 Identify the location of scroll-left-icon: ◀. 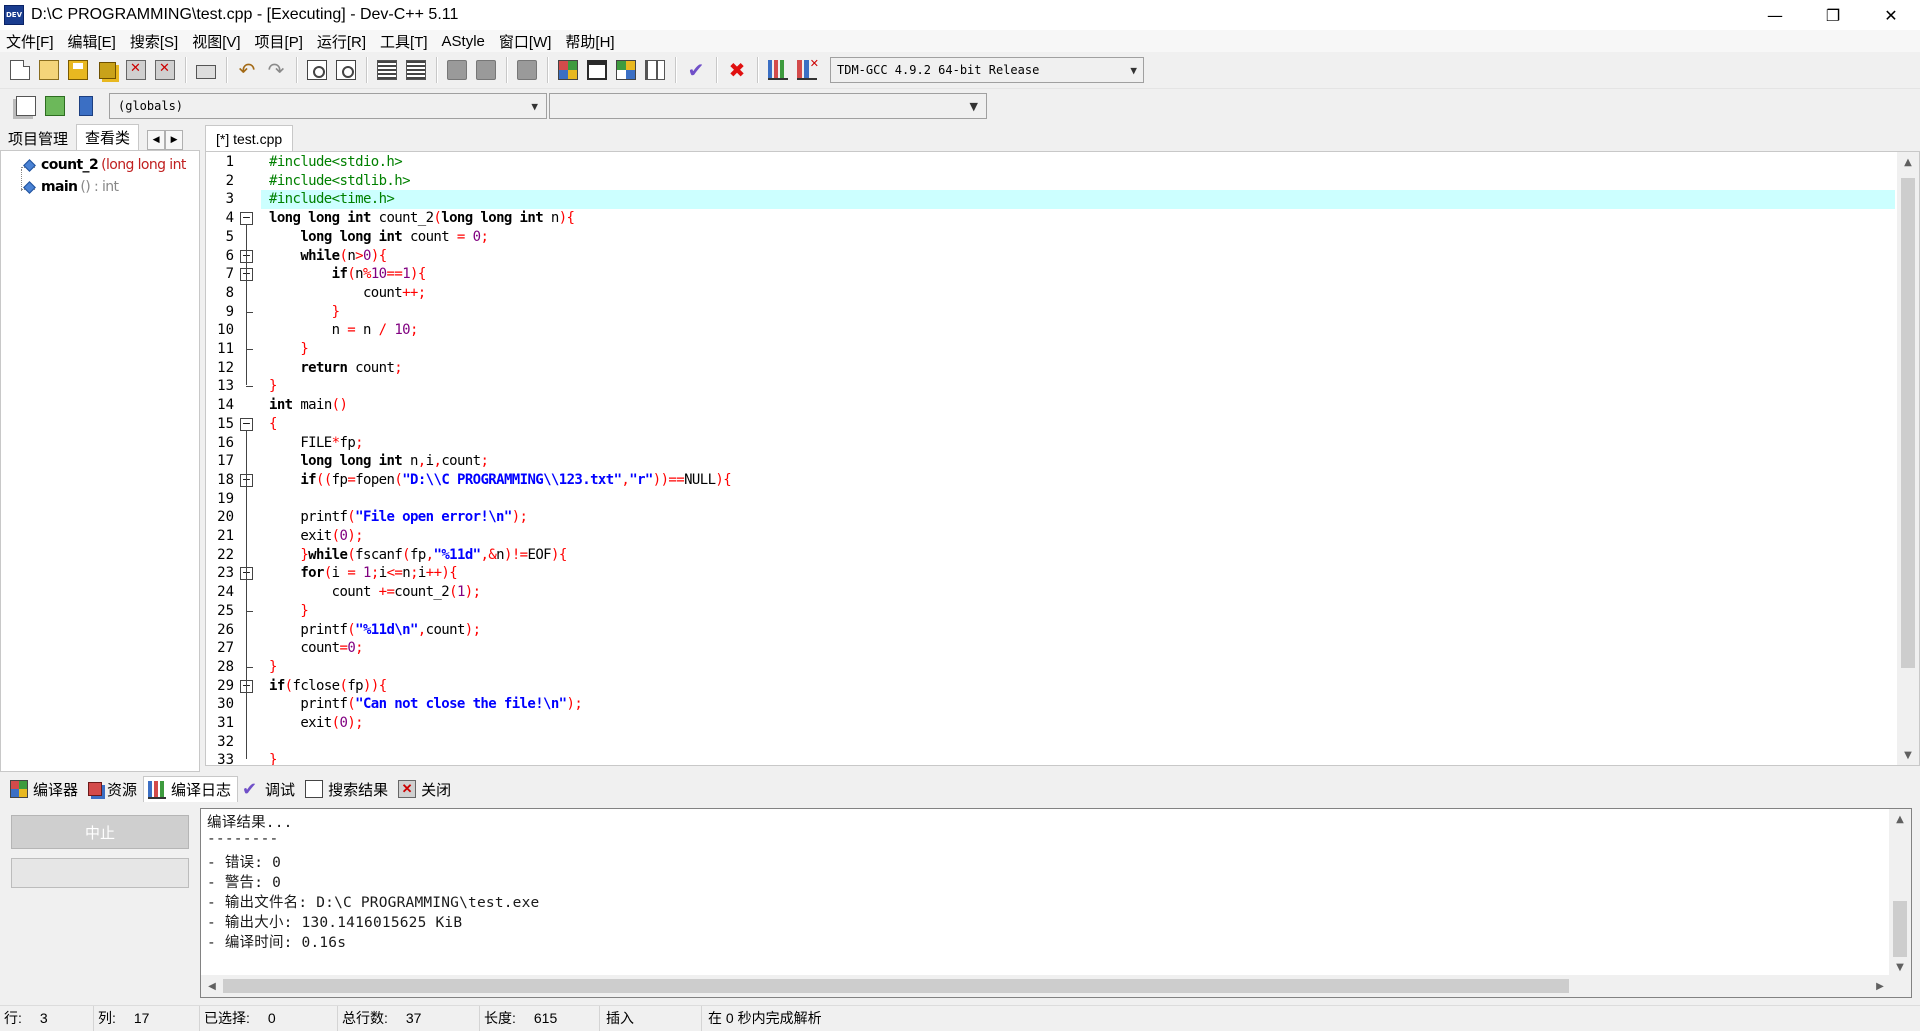
(212, 986).